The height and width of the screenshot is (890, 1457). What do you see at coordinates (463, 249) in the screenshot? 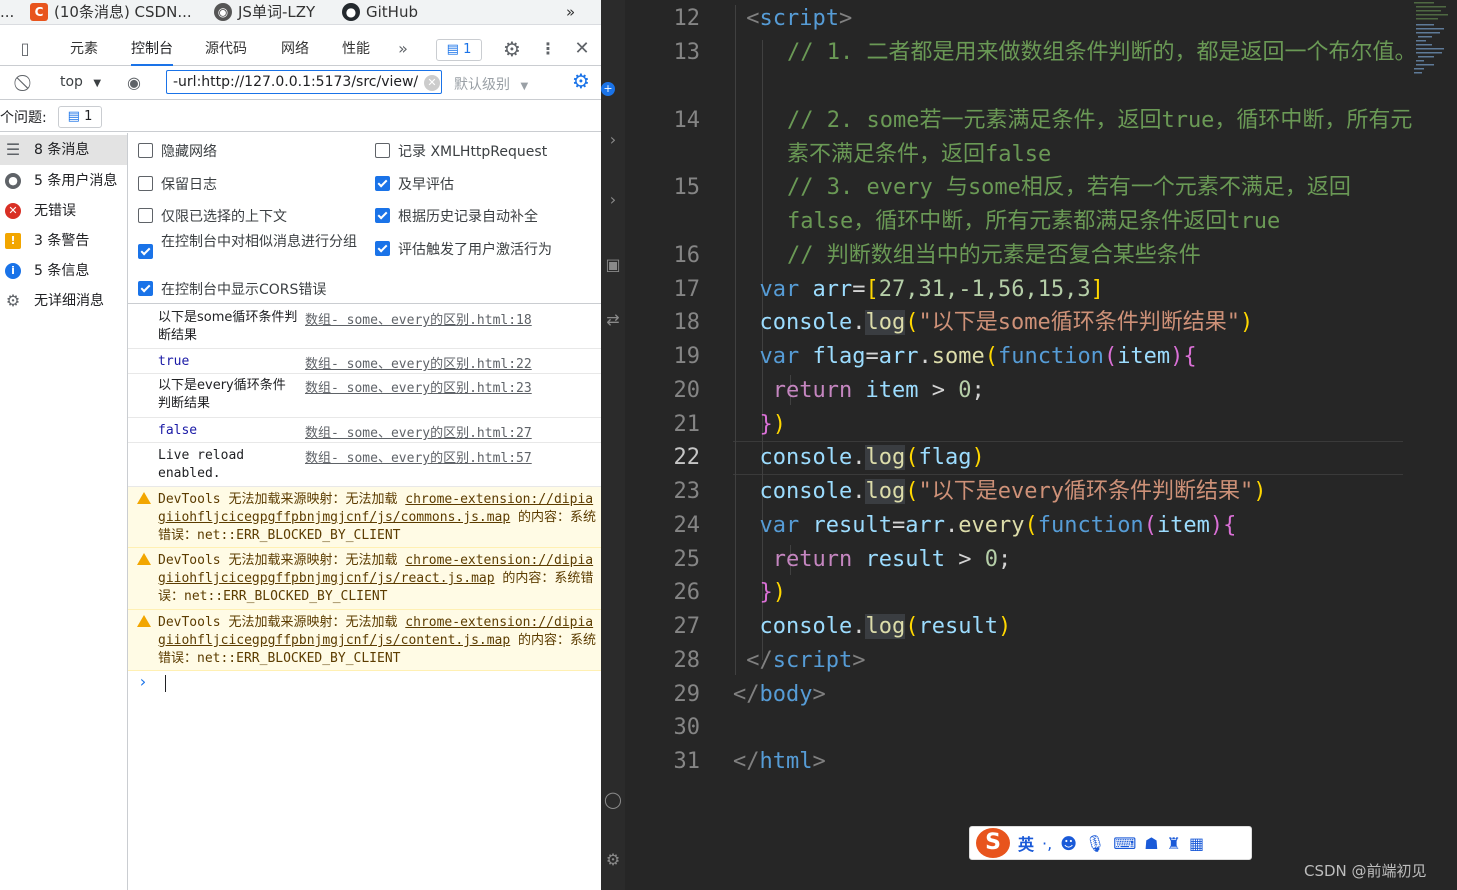
I see `setting-user-activation-eval: 评估触发了用户激活行为` at bounding box center [463, 249].